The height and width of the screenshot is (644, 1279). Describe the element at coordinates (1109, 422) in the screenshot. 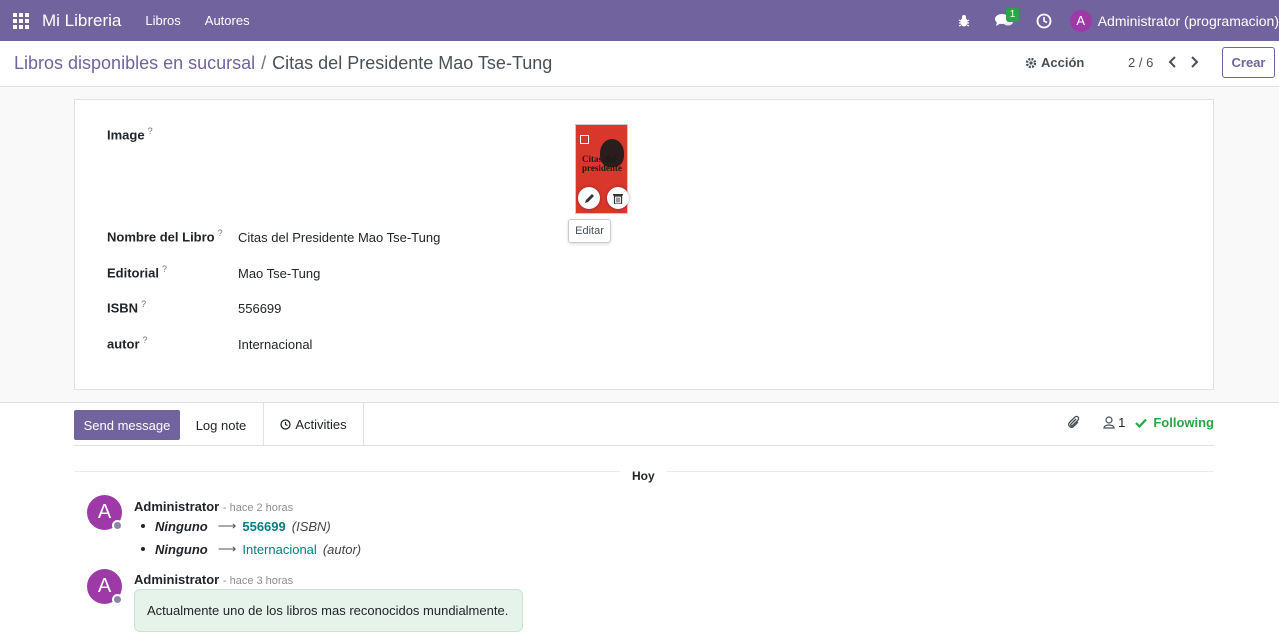

I see `user-icon` at that location.